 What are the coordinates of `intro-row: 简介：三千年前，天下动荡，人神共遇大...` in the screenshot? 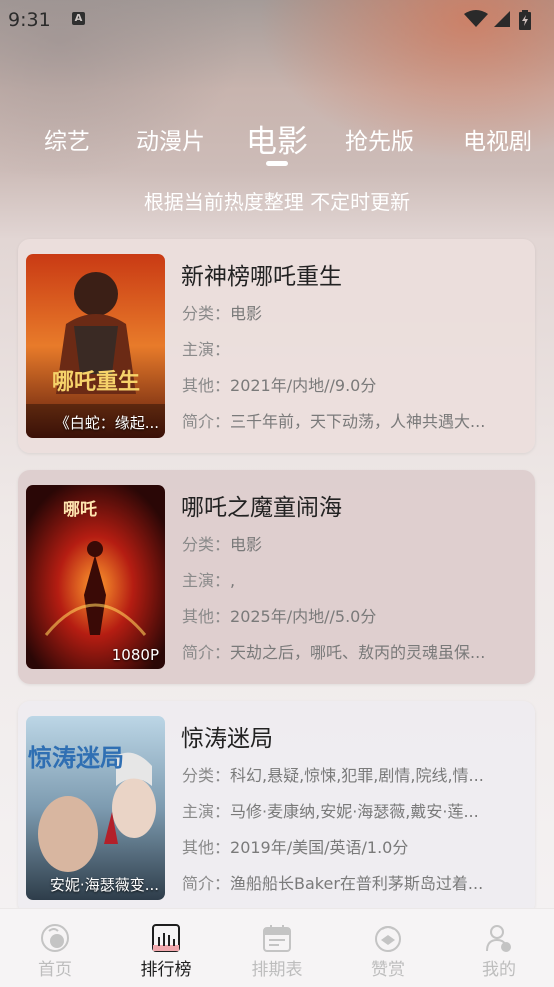 It's located at (354, 420).